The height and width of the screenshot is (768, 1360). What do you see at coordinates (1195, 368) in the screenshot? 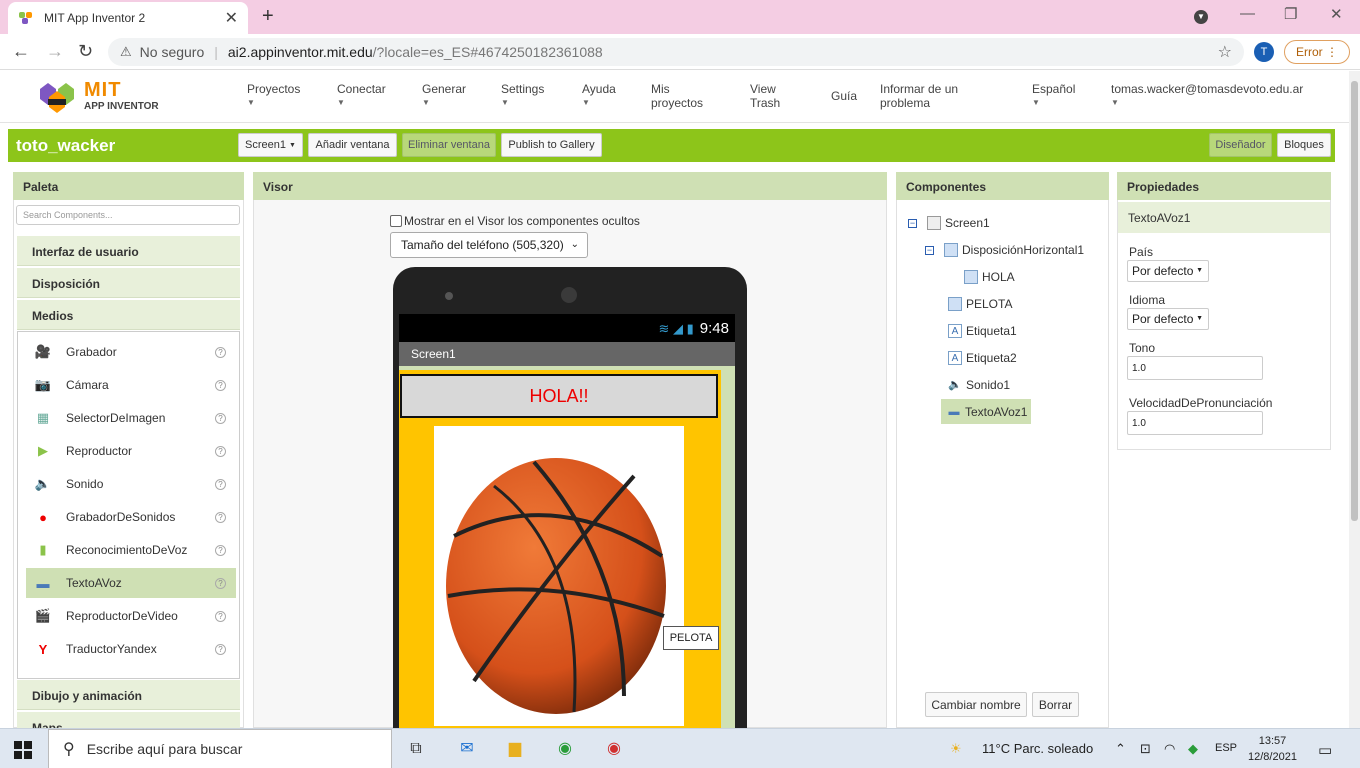
I see `pitch-input: 1.0` at bounding box center [1195, 368].